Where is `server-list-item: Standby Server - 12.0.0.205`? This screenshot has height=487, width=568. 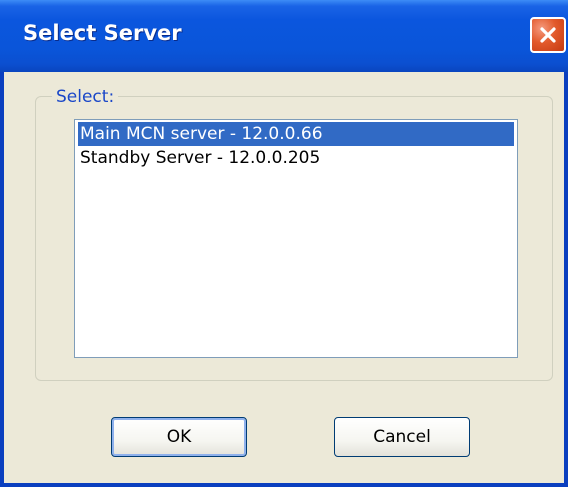
server-list-item: Standby Server - 12.0.0.205 is located at coordinates (296, 158).